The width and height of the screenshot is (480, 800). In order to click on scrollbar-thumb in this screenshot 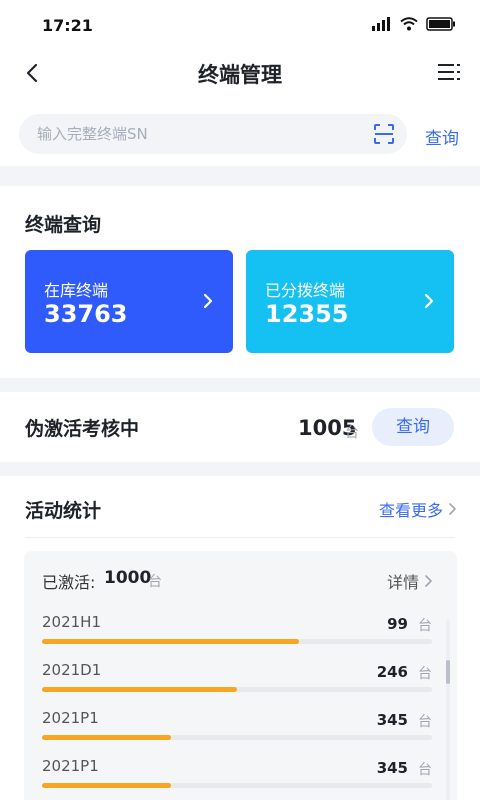, I will do `click(448, 672)`.